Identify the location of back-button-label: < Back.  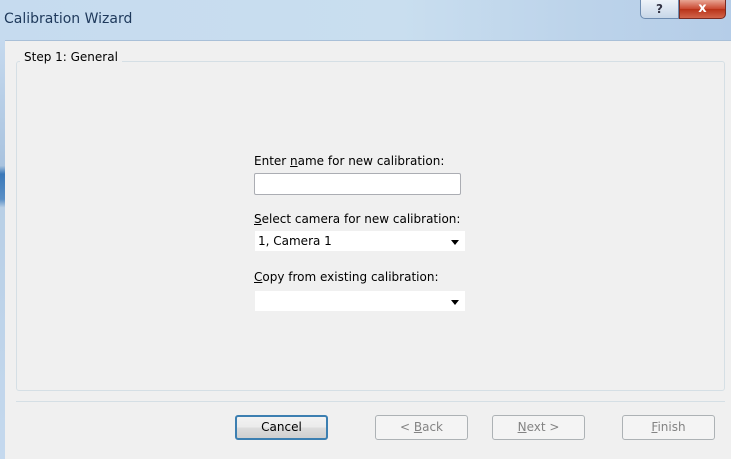
(421, 427).